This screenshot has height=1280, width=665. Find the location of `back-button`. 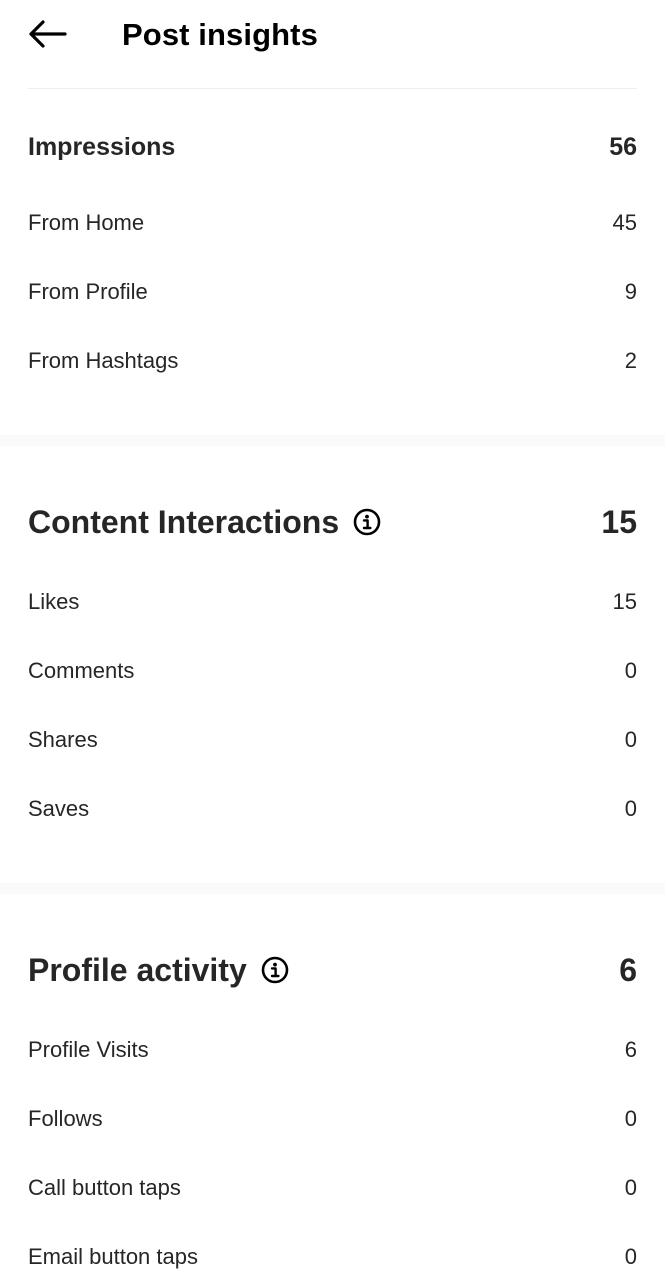

back-button is located at coordinates (47, 36).